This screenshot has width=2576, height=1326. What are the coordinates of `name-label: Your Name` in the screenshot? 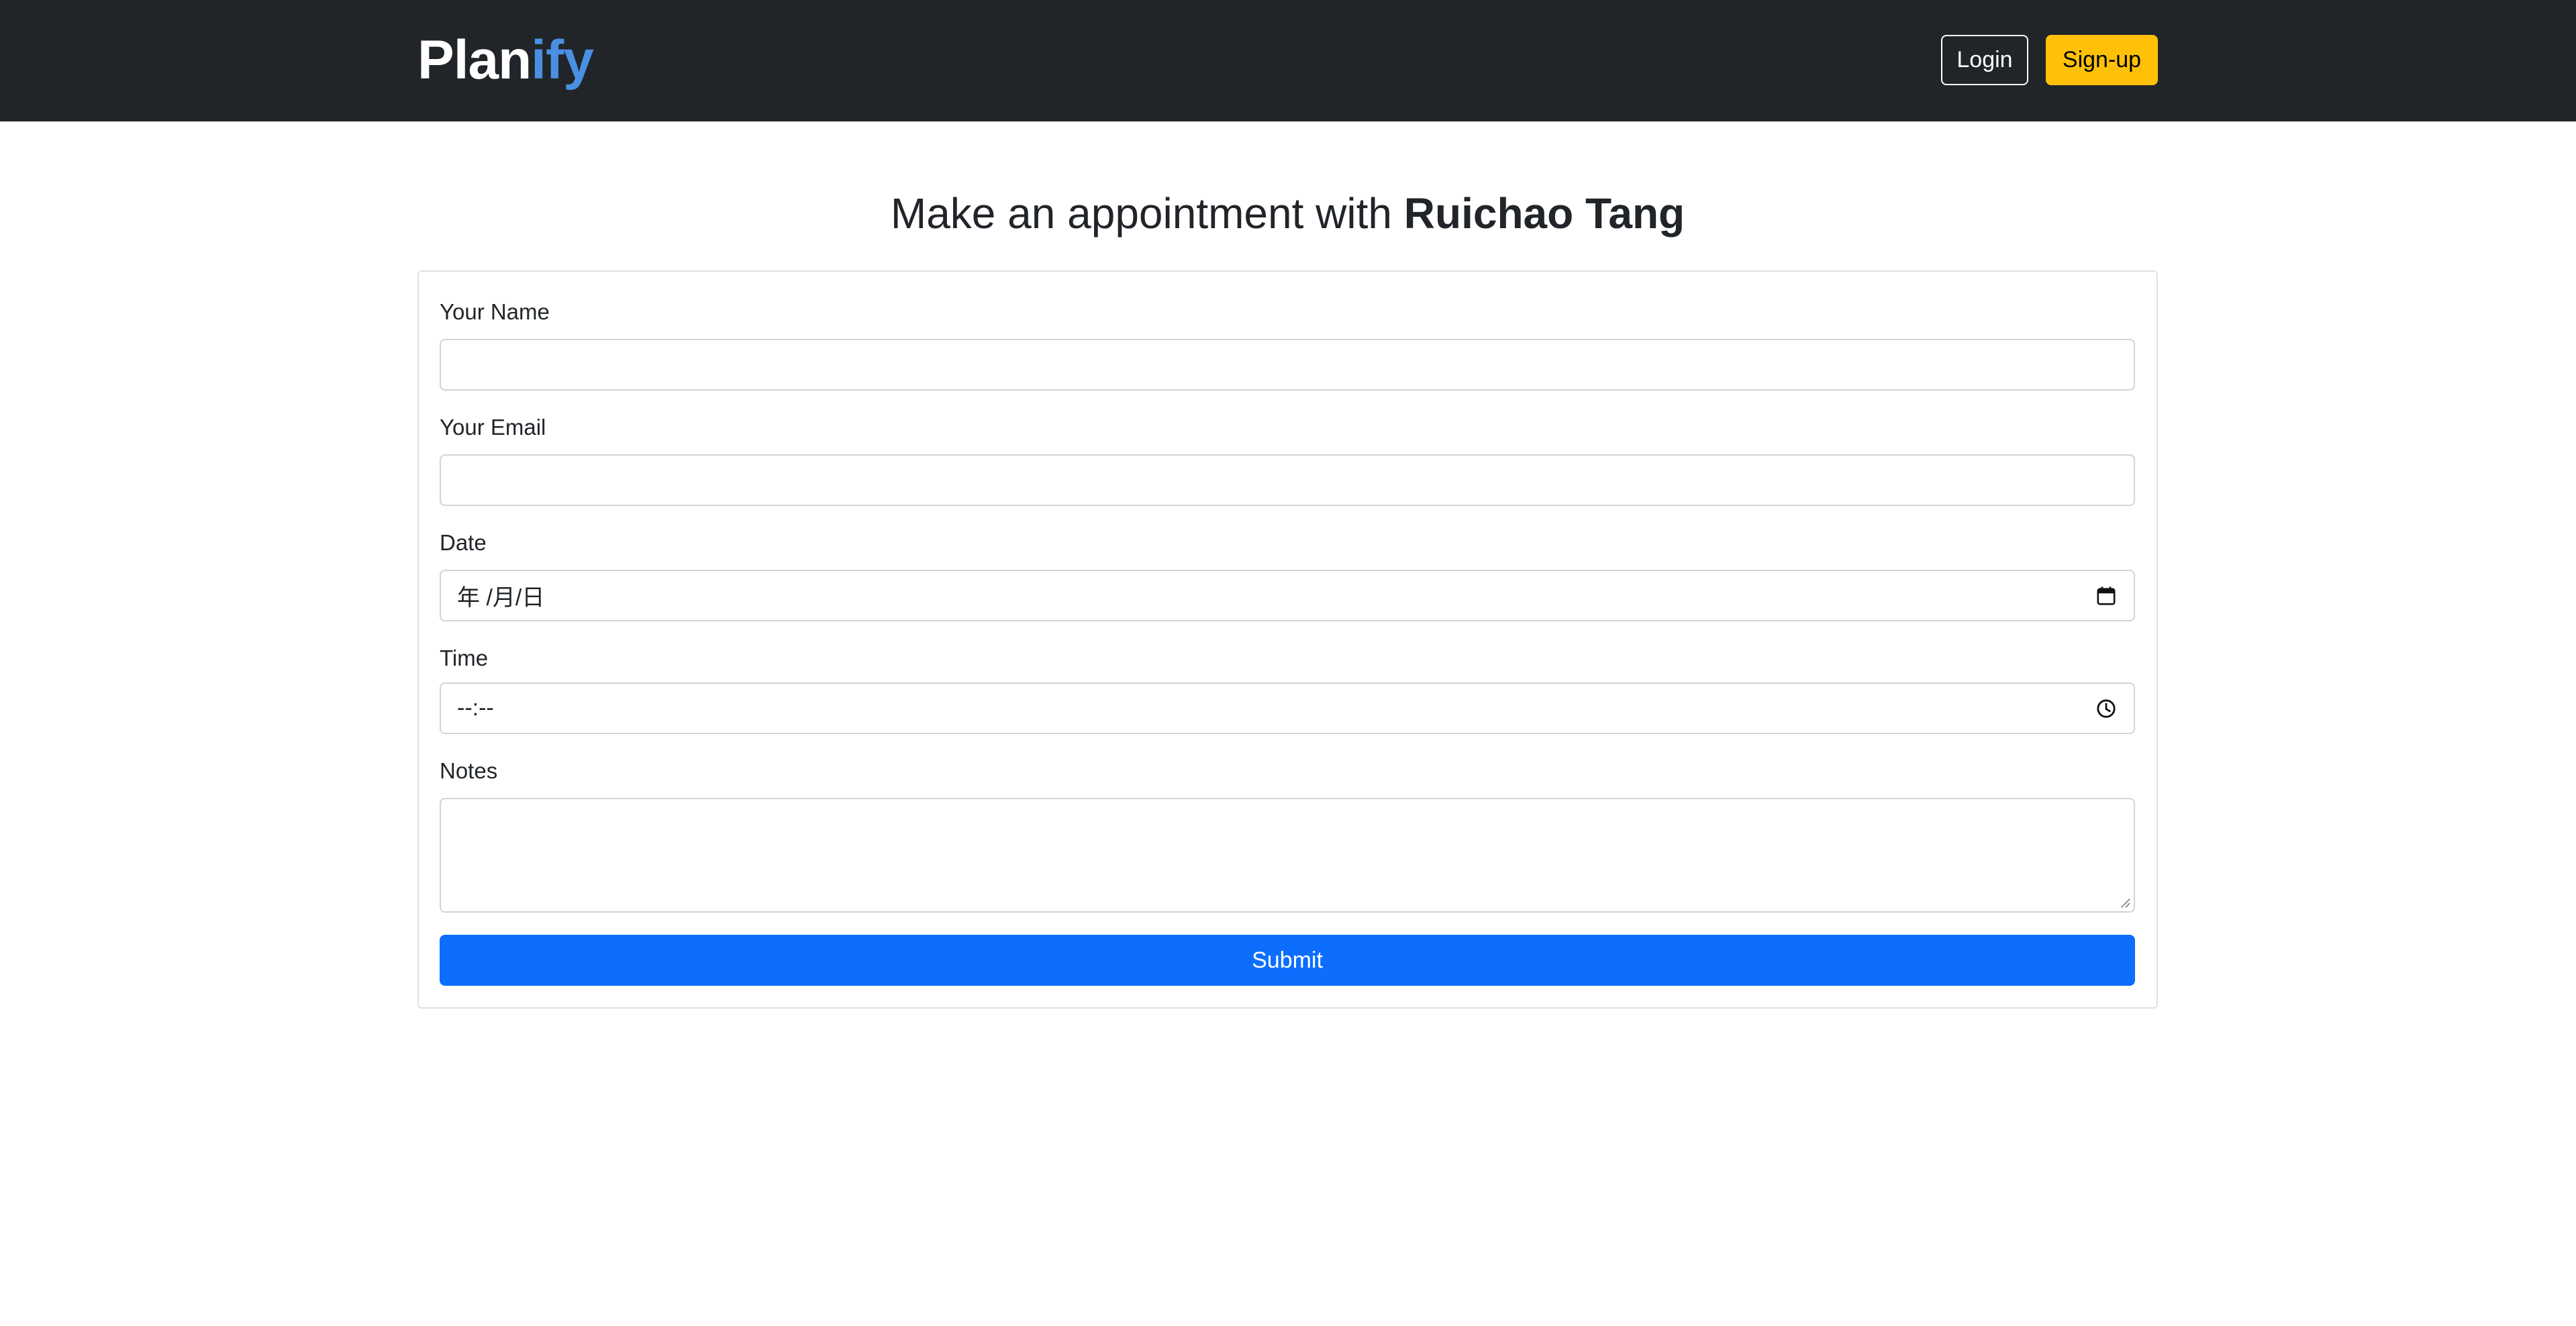 It's located at (495, 311).